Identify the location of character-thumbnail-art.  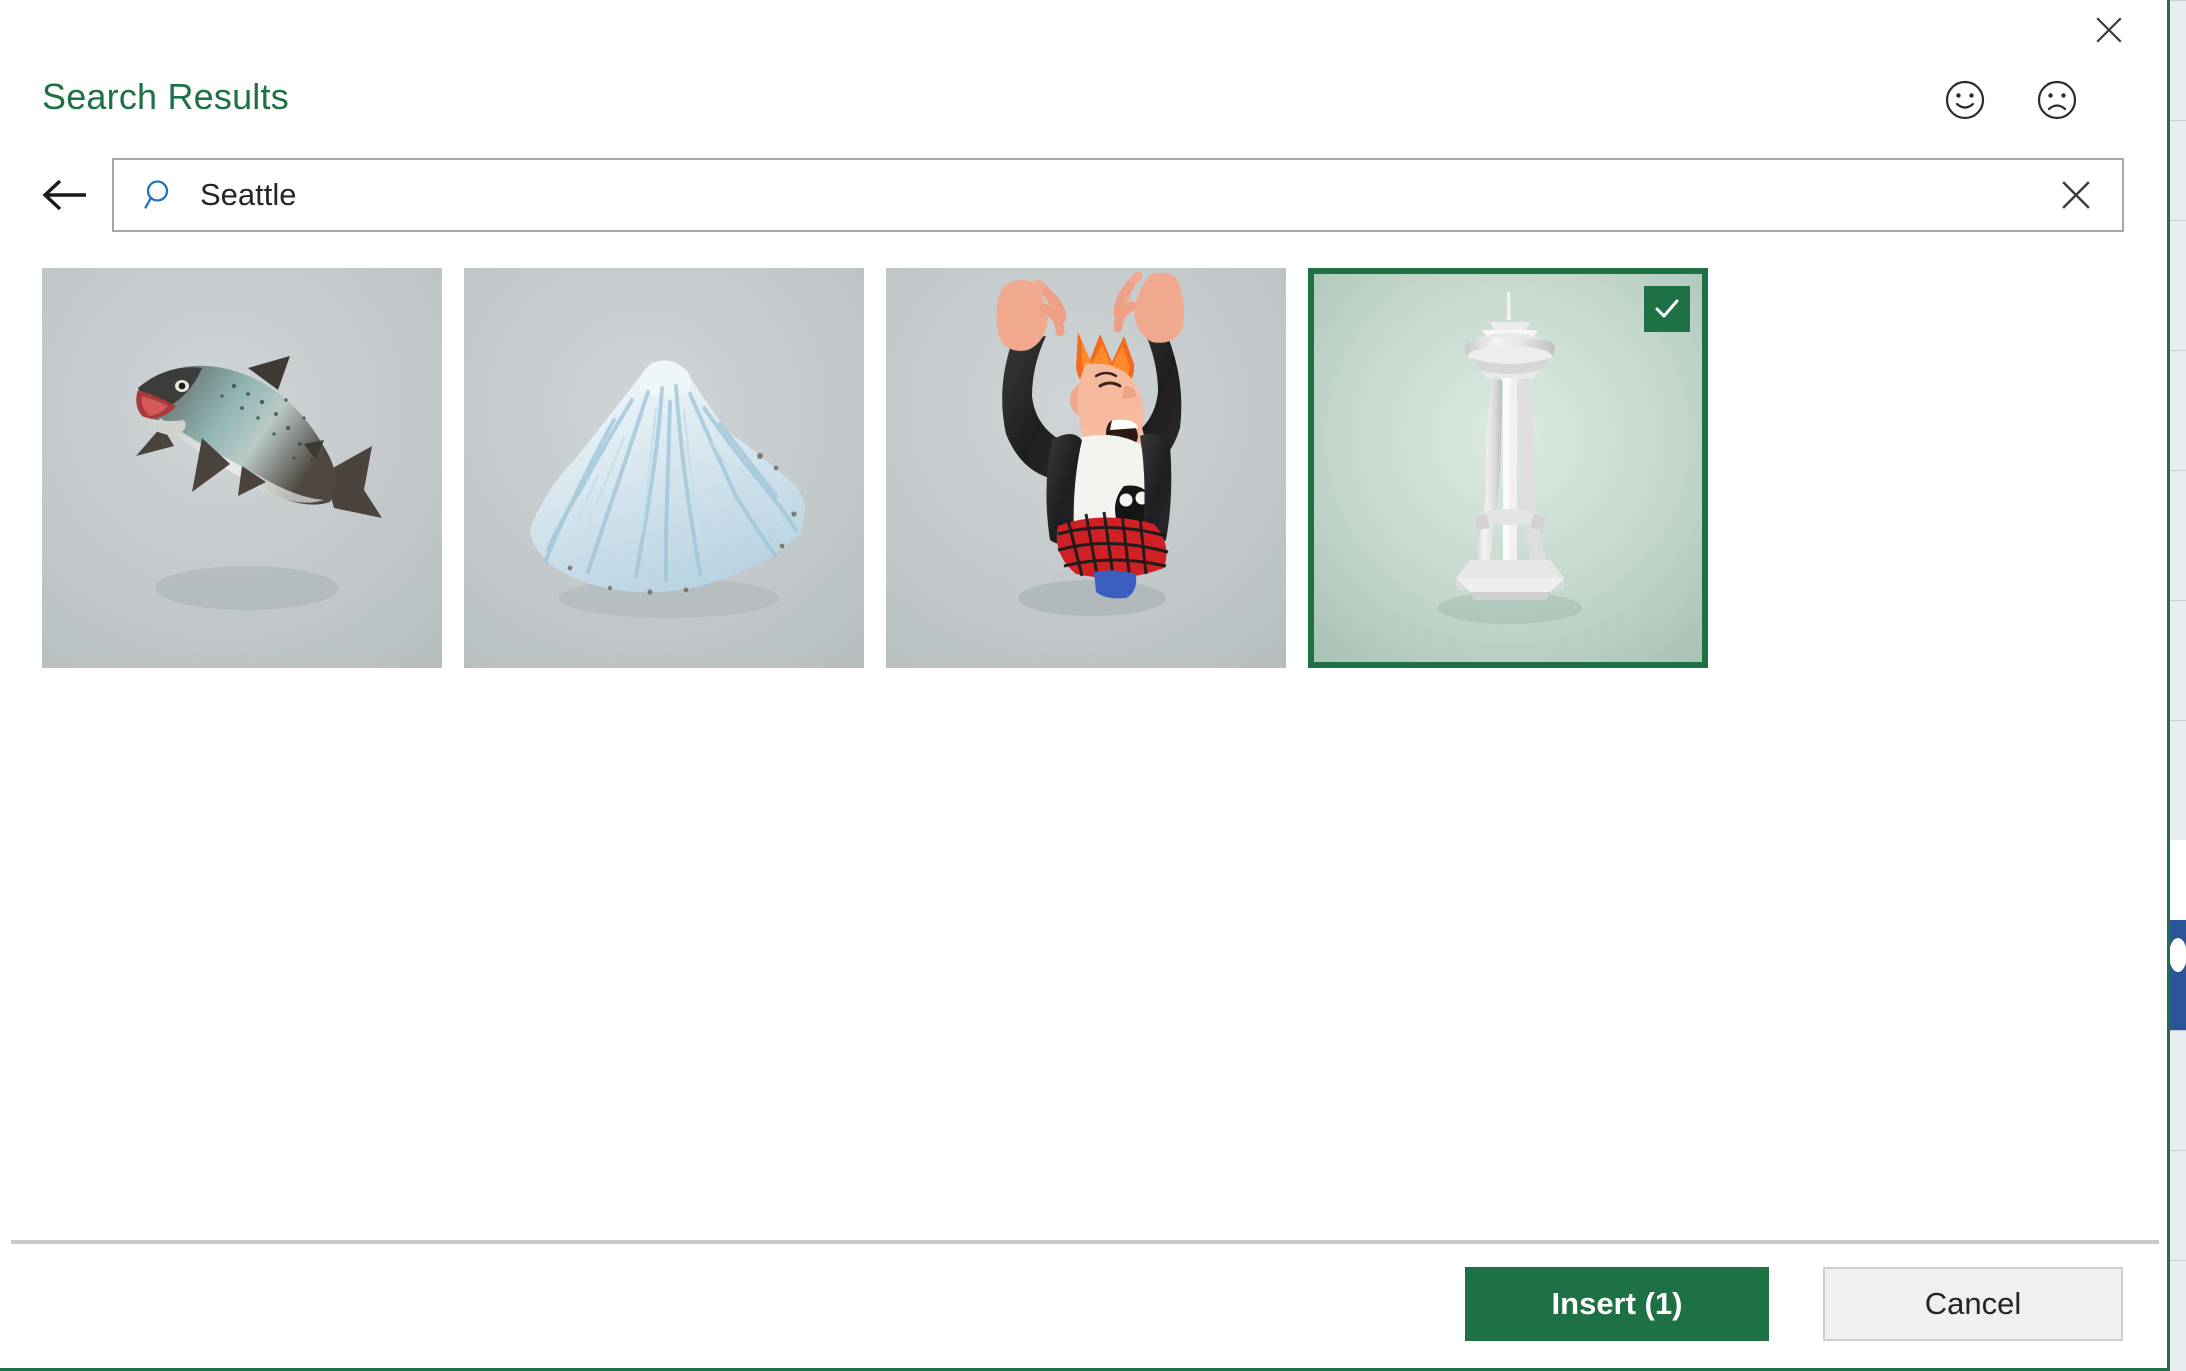
(1086, 468).